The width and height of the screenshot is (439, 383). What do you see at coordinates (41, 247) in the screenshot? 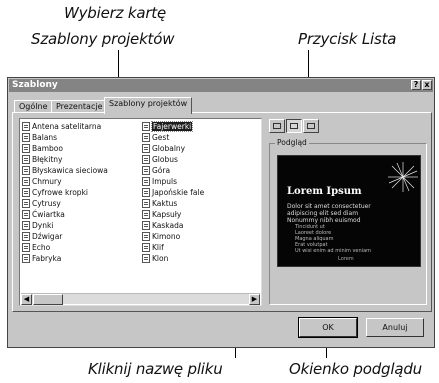
I see `template-list-item-label: Echo` at bounding box center [41, 247].